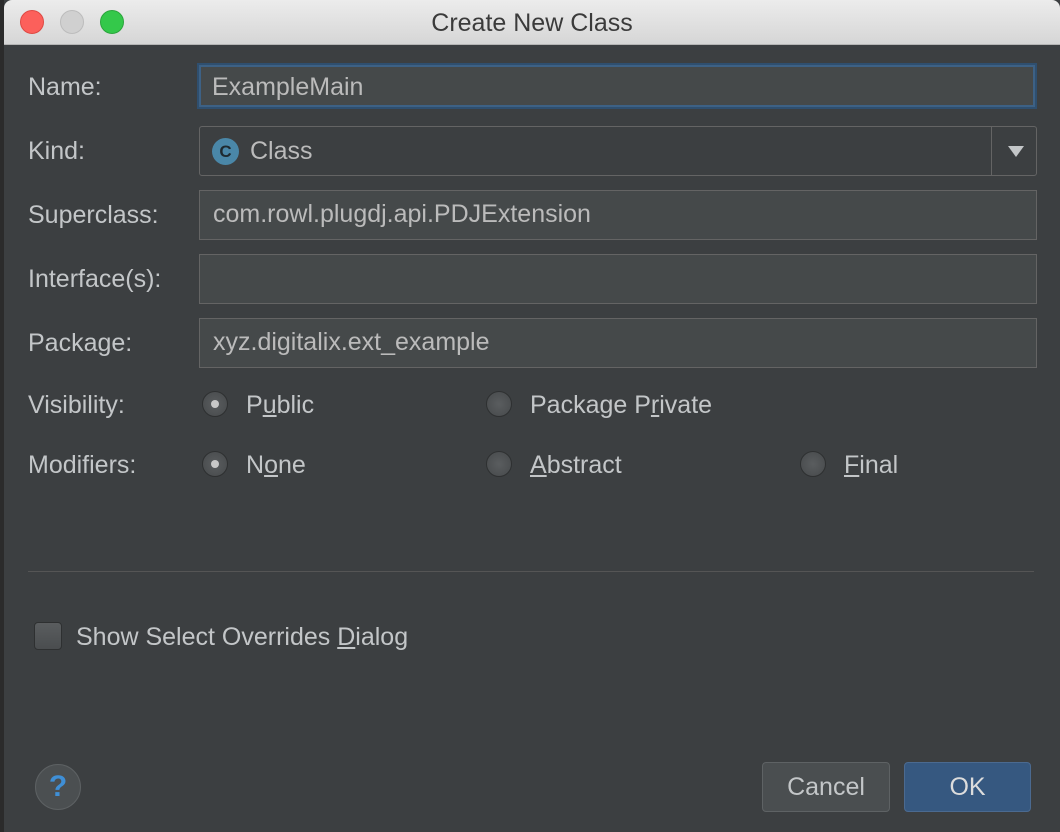  I want to click on kind-select: C Class, so click(618, 151).